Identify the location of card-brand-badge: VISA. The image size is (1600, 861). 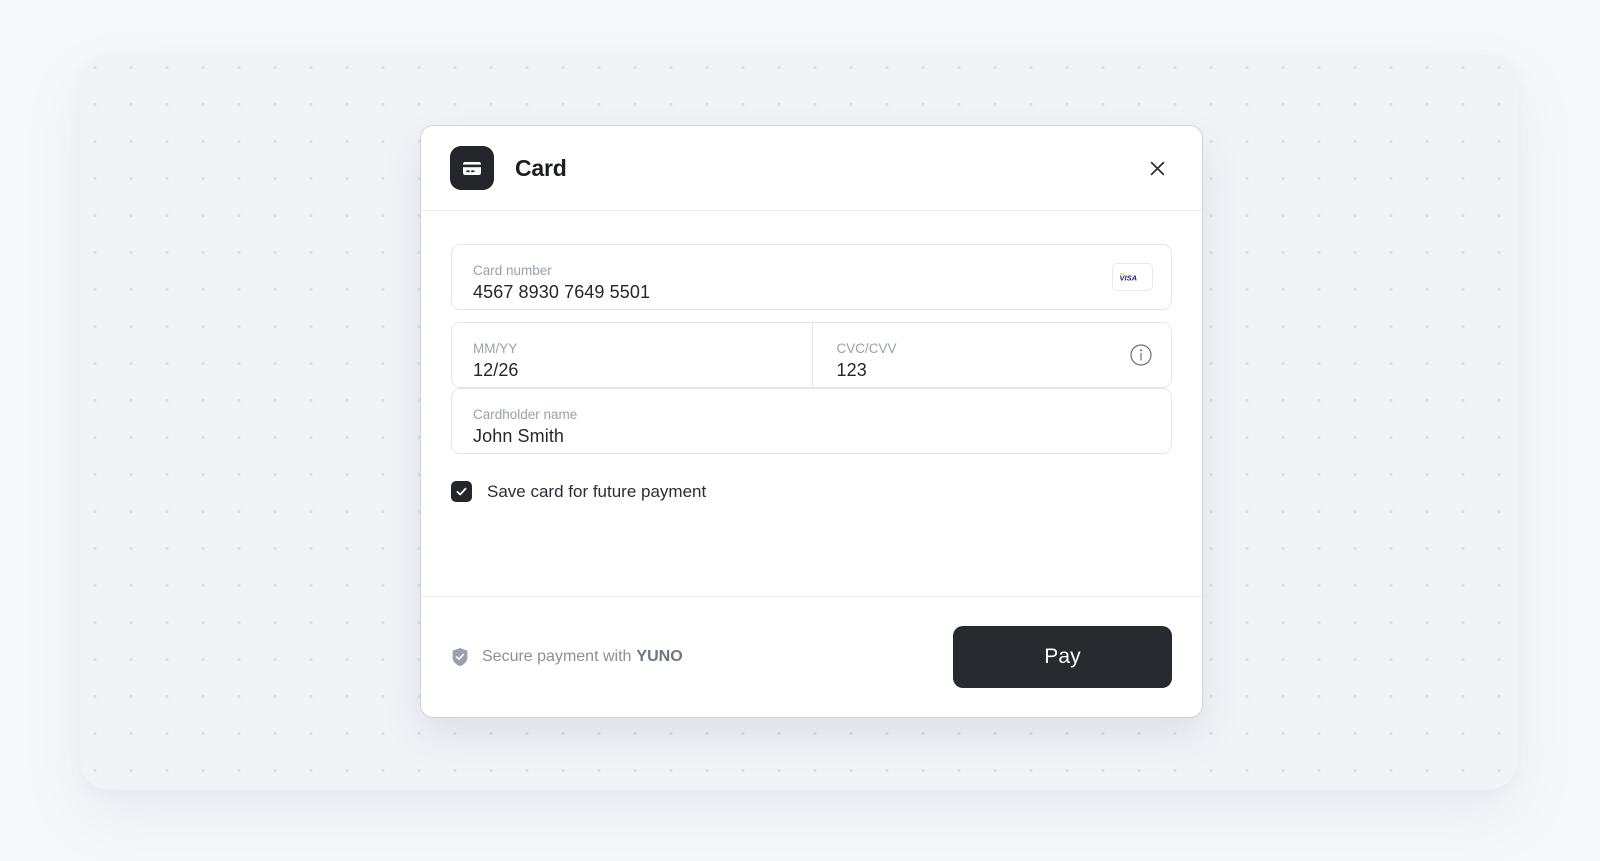
(1132, 277).